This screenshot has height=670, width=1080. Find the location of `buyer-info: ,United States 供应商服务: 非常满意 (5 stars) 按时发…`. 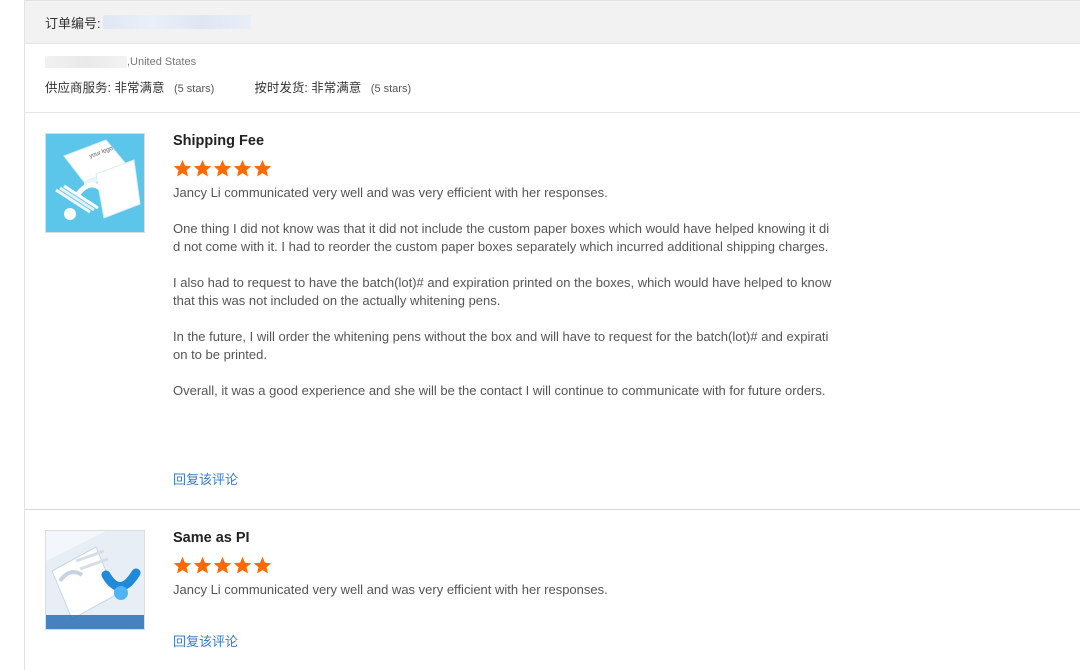

buyer-info: ,United States 供应商服务: 非常满意 (5 stars) 按时发… is located at coordinates (552, 78).